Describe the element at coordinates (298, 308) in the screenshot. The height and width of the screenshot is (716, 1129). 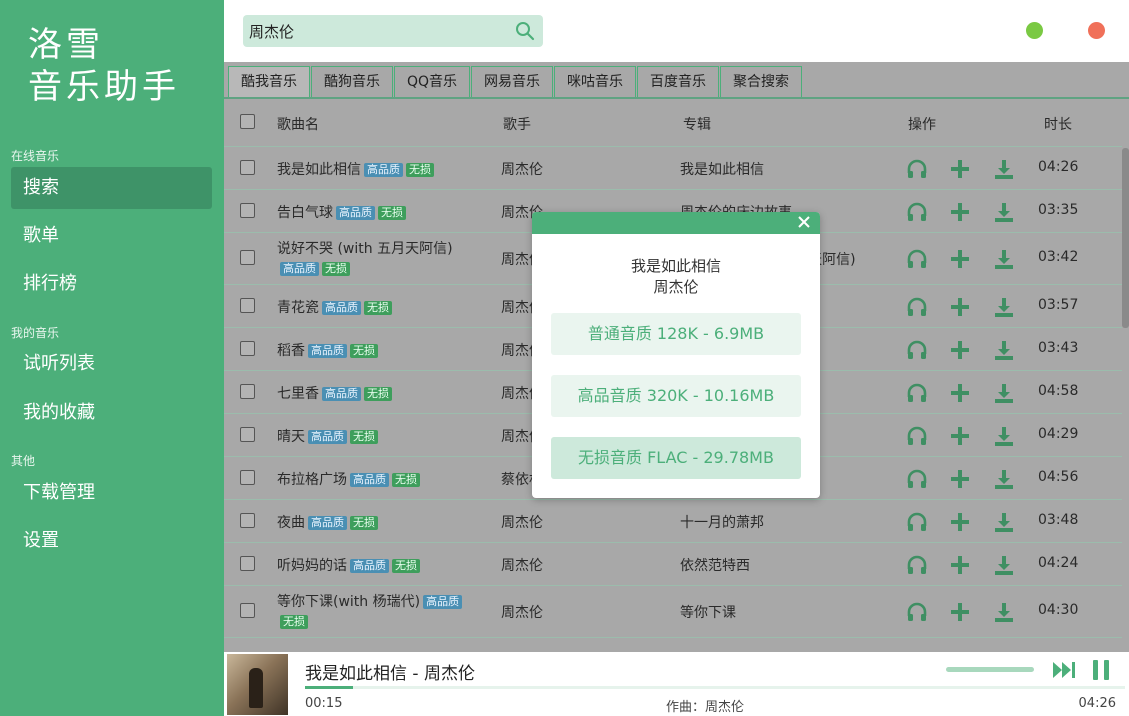
I see `song-name-text: 青花瓷` at that location.